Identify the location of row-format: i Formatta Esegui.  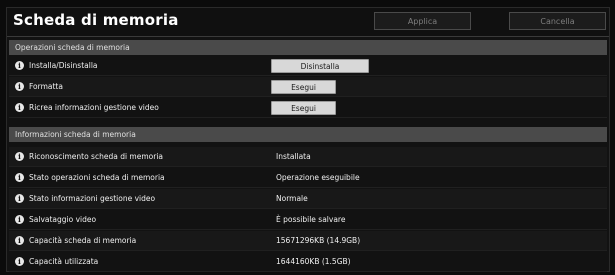
(308, 87).